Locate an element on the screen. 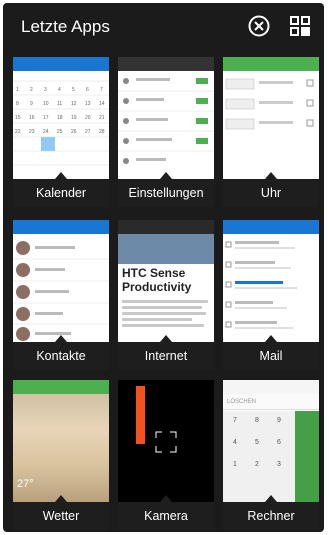 The height and width of the screenshot is (535, 329). header: Letzte Apps is located at coordinates (163, 26).